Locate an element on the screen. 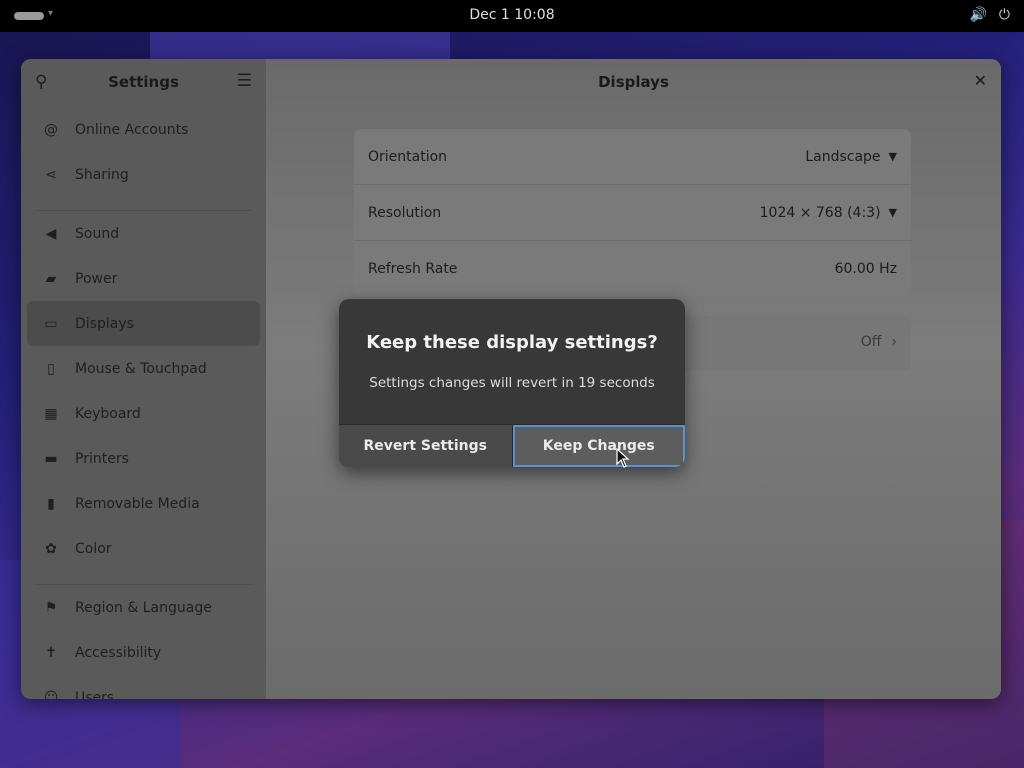 Image resolution: width=1024 pixels, height=768 pixels. sidebar-item-color: ✿ Color is located at coordinates (143, 548).